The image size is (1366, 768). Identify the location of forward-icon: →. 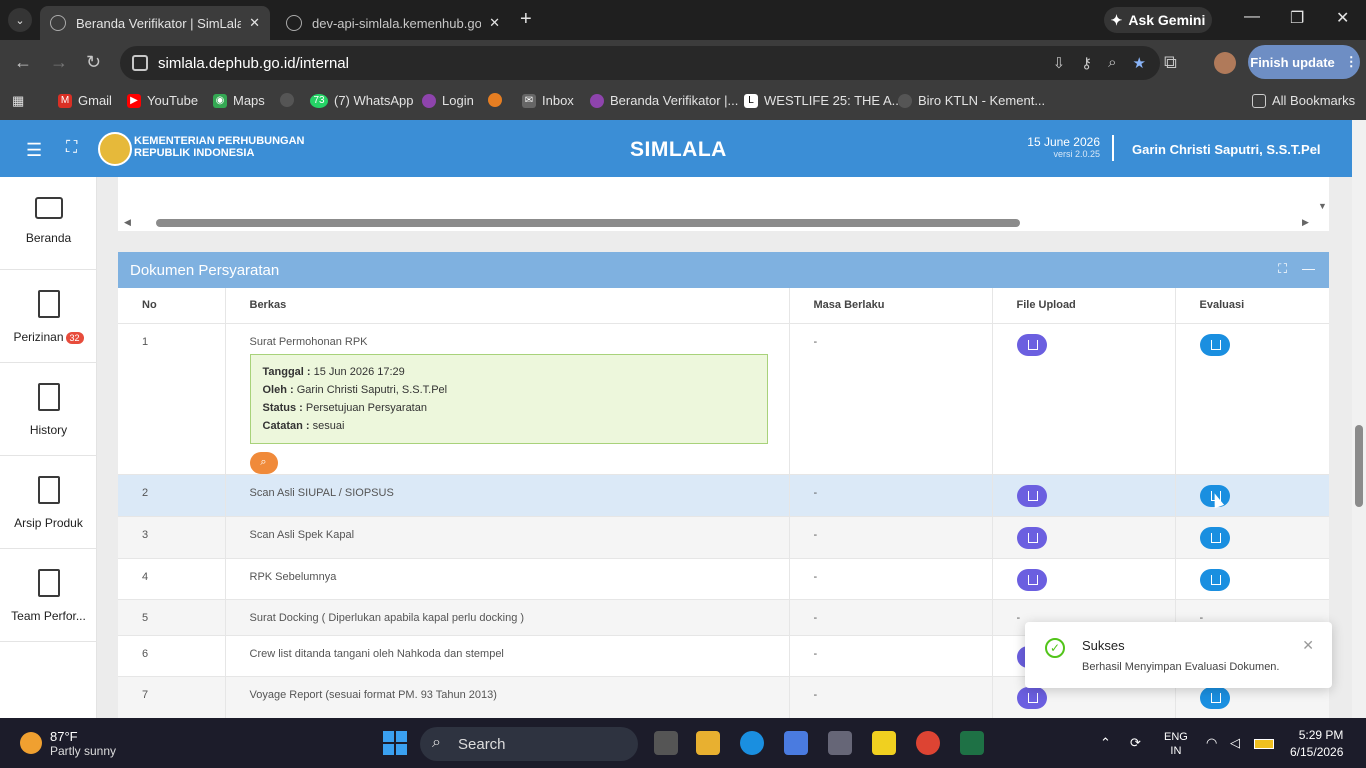
(59, 62).